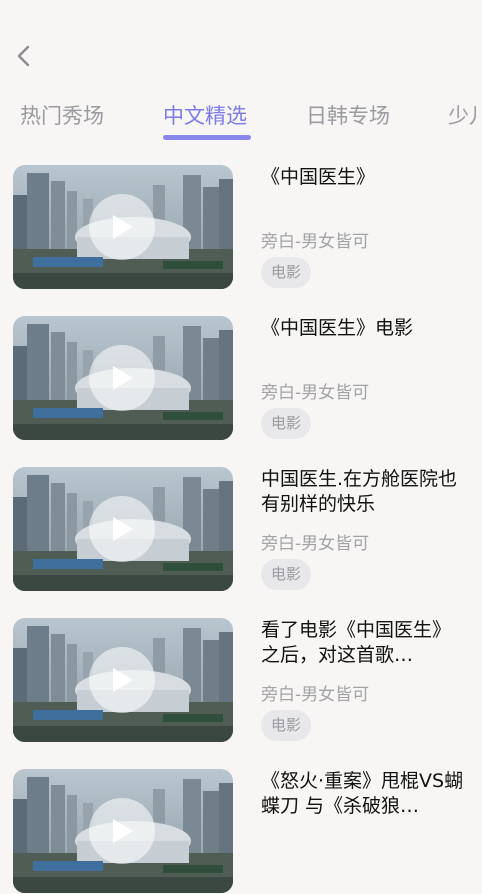 The image size is (482, 894). What do you see at coordinates (465, 115) in the screenshot?
I see `tab-kids: 少儿` at bounding box center [465, 115].